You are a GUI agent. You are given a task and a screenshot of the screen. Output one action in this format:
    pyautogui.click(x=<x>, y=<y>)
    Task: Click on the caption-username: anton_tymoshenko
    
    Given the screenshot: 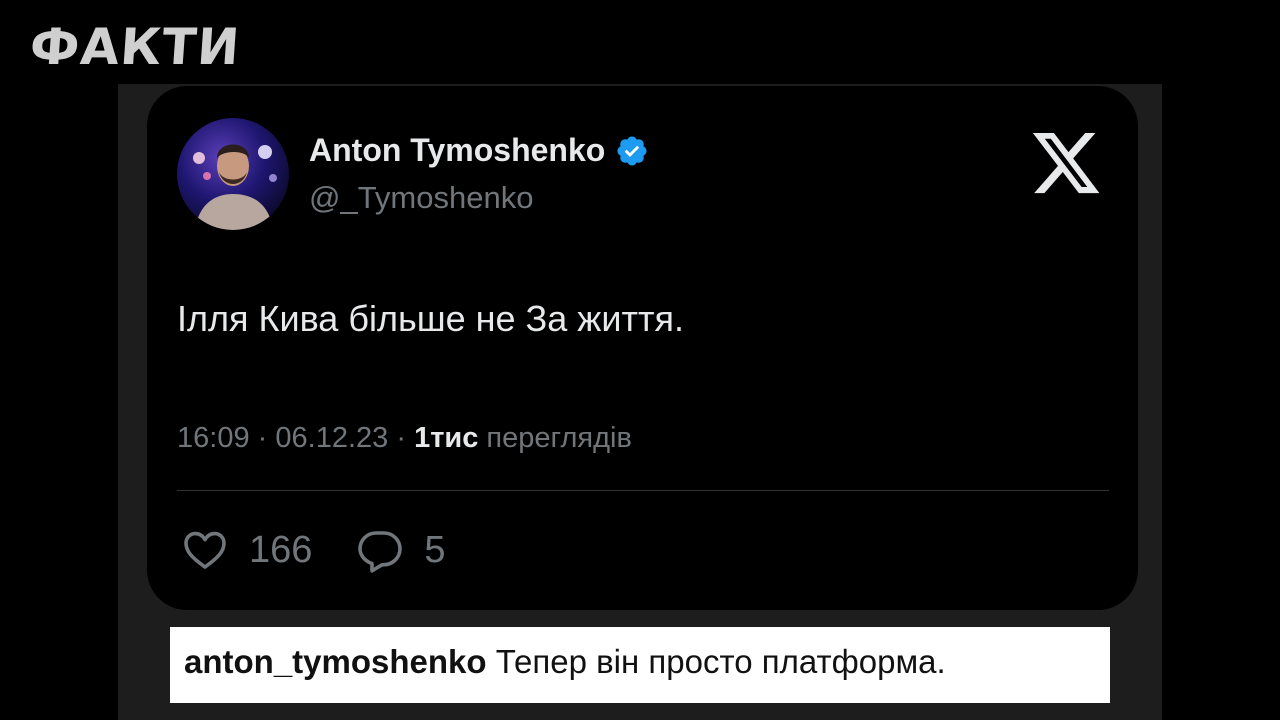 What is the action you would take?
    pyautogui.click(x=335, y=661)
    